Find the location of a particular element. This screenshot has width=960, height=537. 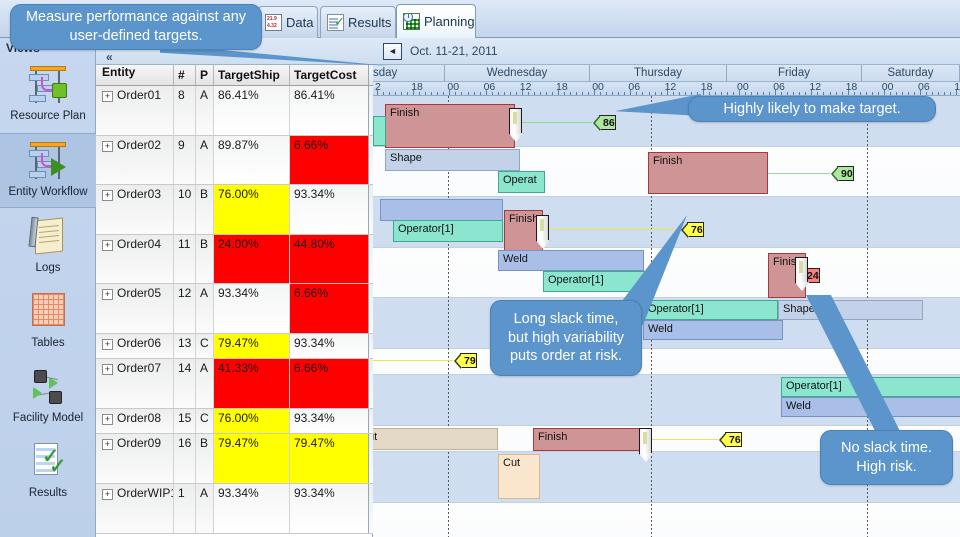

cell-number: 1 is located at coordinates (185, 508).